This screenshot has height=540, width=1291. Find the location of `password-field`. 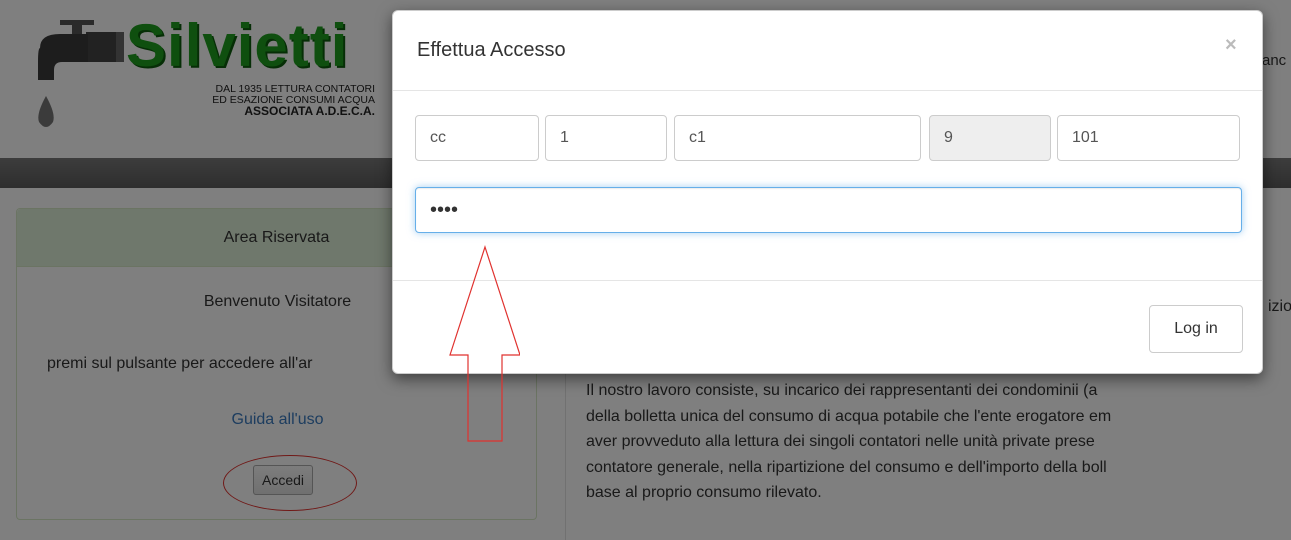

password-field is located at coordinates (828, 210).